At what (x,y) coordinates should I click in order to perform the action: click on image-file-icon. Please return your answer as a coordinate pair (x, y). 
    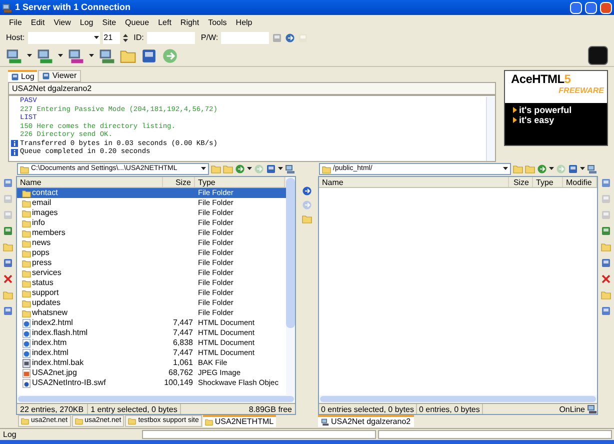
    Looking at the image, I should click on (26, 373).